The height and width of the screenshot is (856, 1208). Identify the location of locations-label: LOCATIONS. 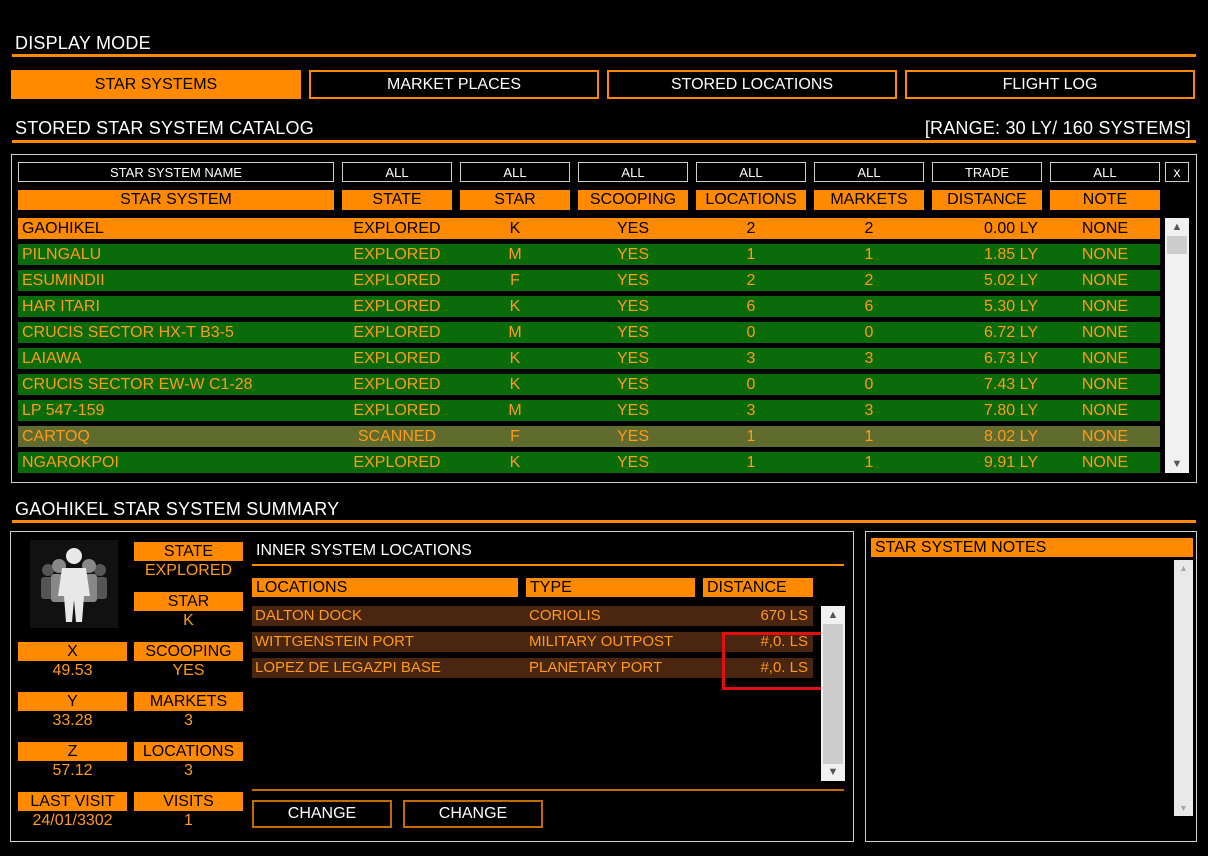
(188, 751).